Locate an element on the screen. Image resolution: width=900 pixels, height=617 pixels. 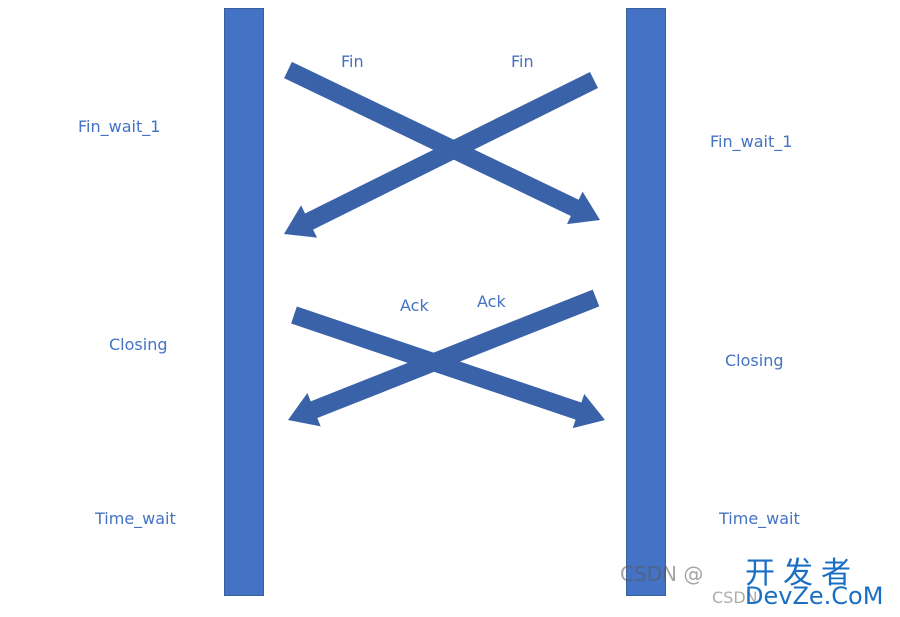
message-label-fin-right: Fin is located at coordinates (522, 61).